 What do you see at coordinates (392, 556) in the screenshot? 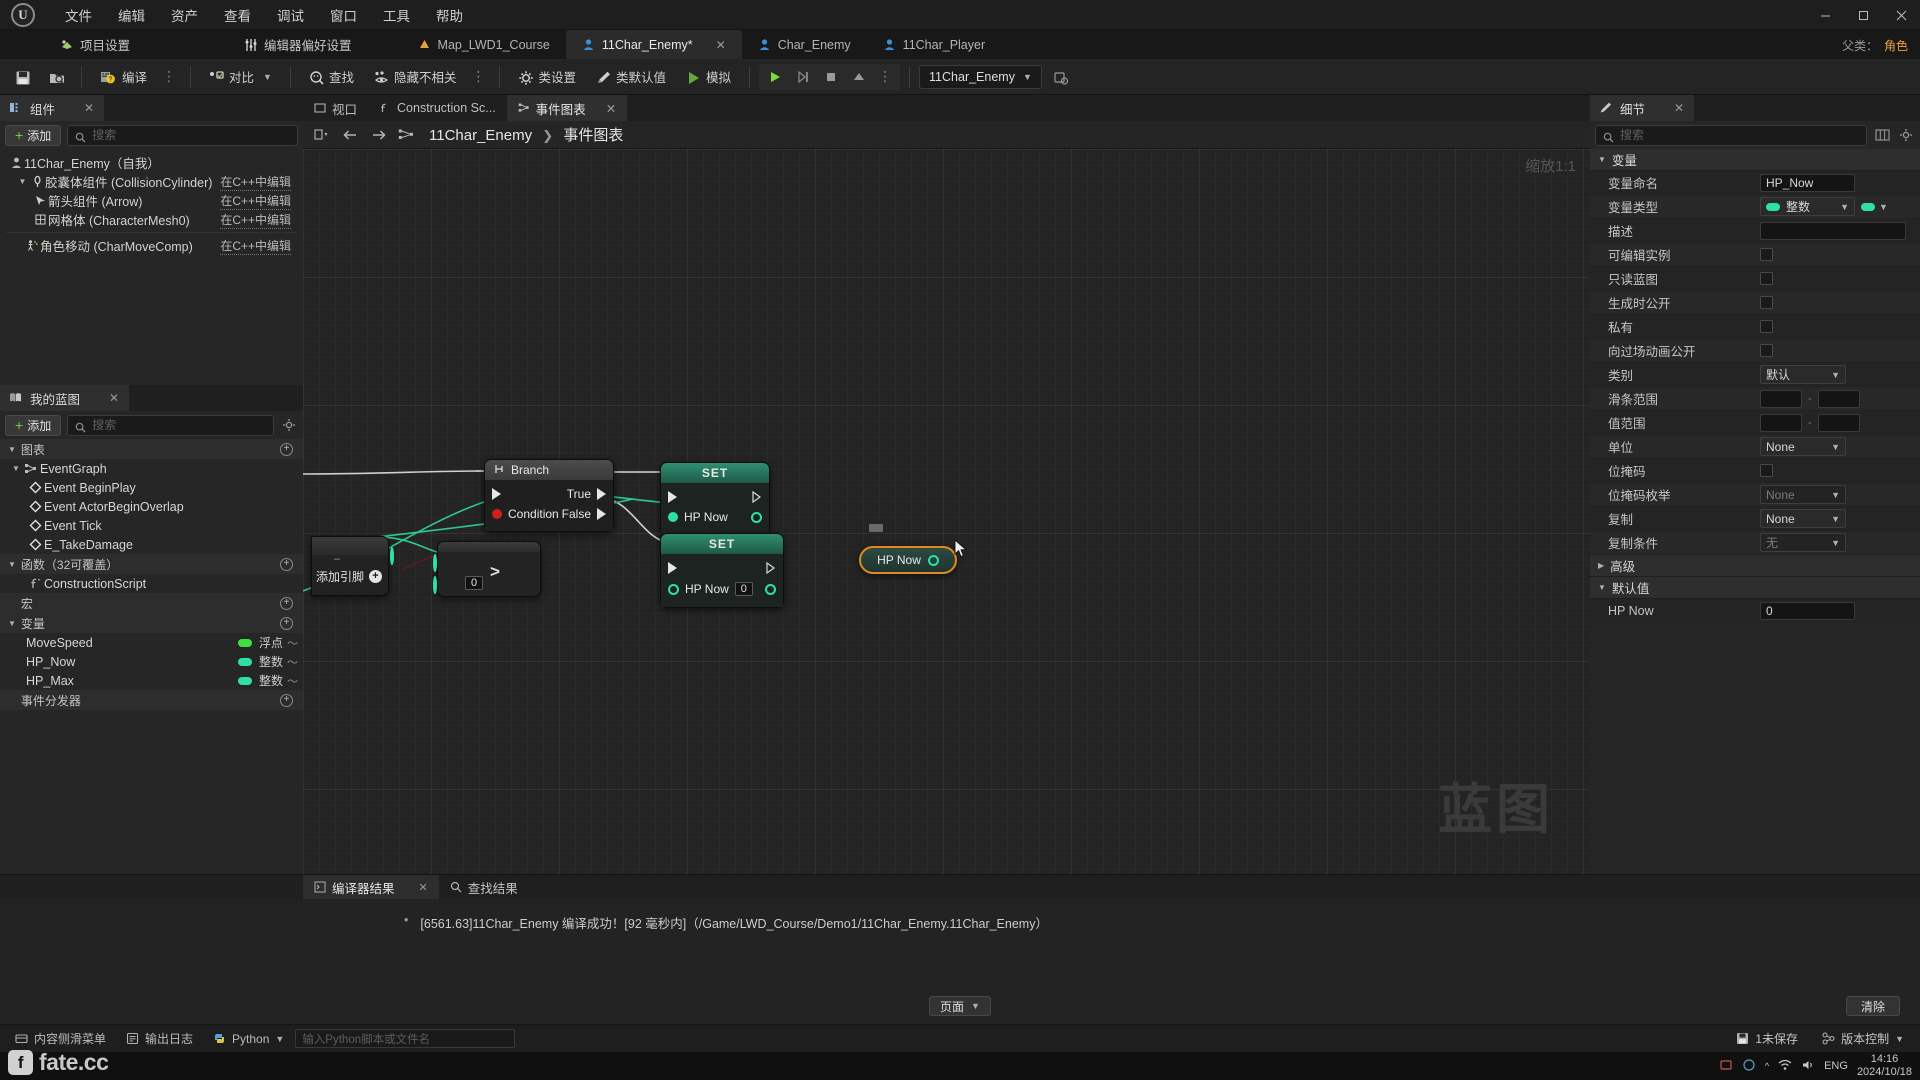
I see `addpin-out-pin` at bounding box center [392, 556].